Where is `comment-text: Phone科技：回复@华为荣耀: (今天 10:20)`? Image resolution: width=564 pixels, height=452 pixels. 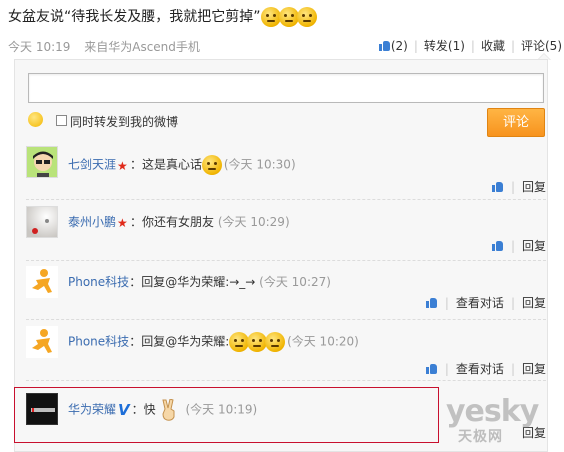 comment-text: Phone科技：回复@华为荣耀: (今天 10:20) is located at coordinates (213, 342).